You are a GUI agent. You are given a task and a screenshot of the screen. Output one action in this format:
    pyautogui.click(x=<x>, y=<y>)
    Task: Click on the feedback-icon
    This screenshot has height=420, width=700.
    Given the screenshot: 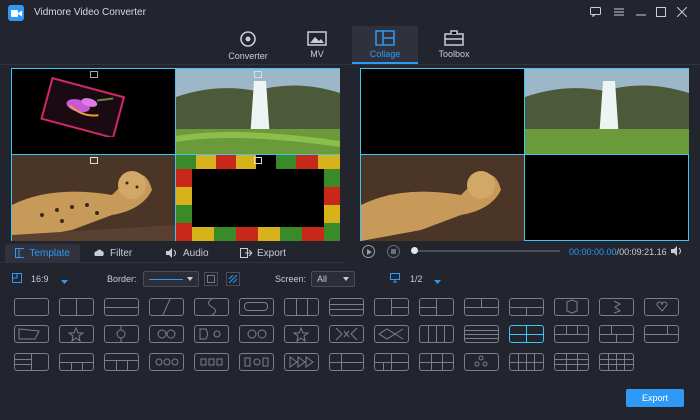 What is the action you would take?
    pyautogui.click(x=595, y=12)
    